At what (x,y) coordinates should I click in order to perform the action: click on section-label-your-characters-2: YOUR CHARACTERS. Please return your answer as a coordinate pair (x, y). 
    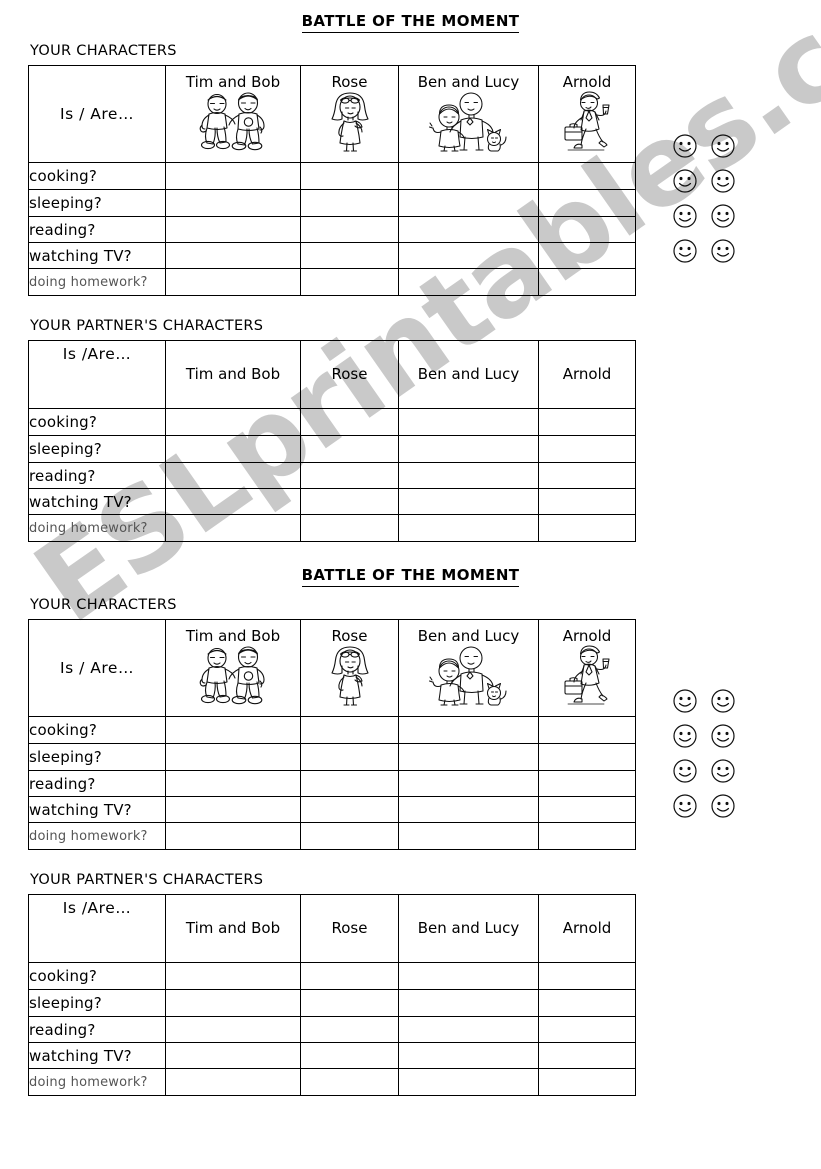
    Looking at the image, I should click on (103, 605).